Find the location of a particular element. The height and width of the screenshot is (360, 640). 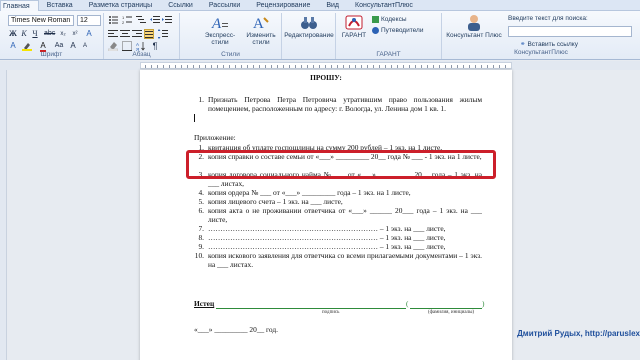

italic-button: К is located at coordinates (24, 34).